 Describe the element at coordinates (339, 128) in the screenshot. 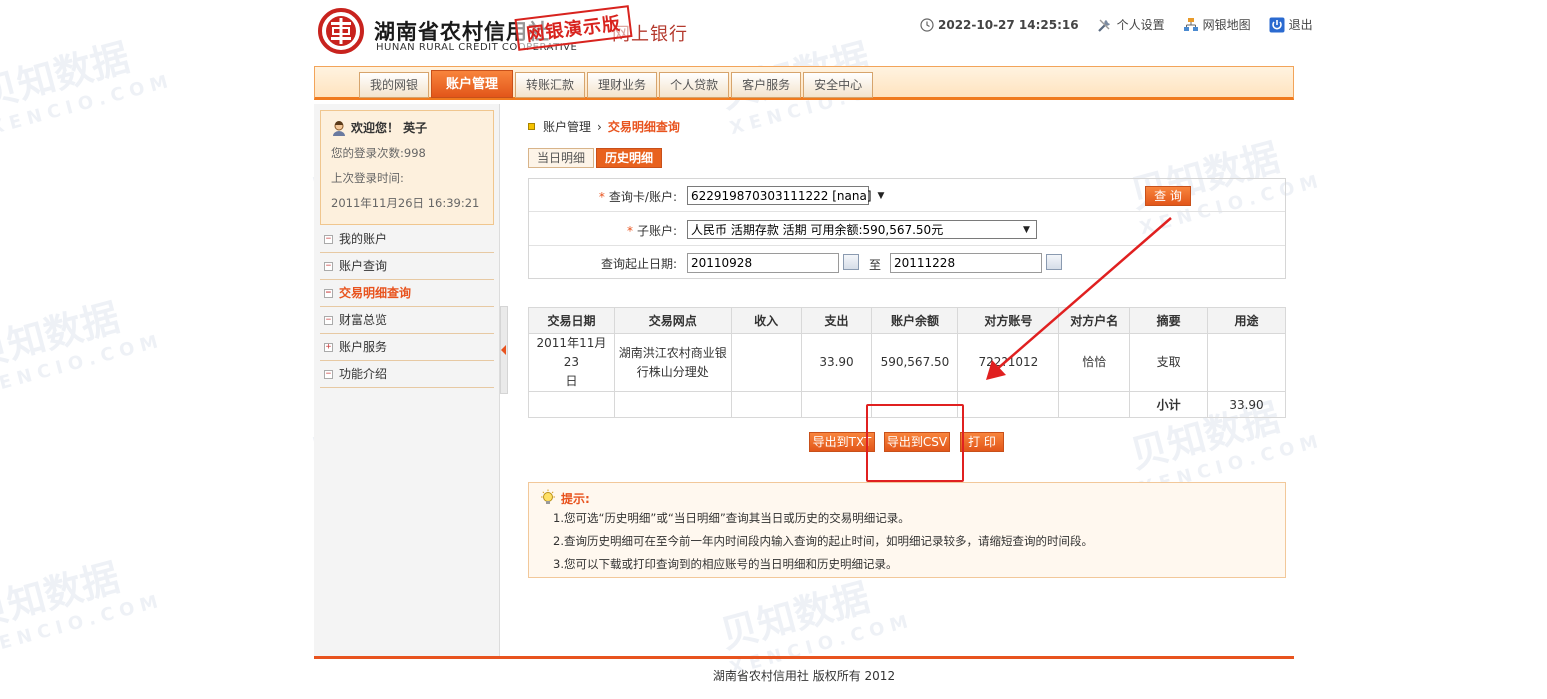

I see `user-avatar-icon` at that location.